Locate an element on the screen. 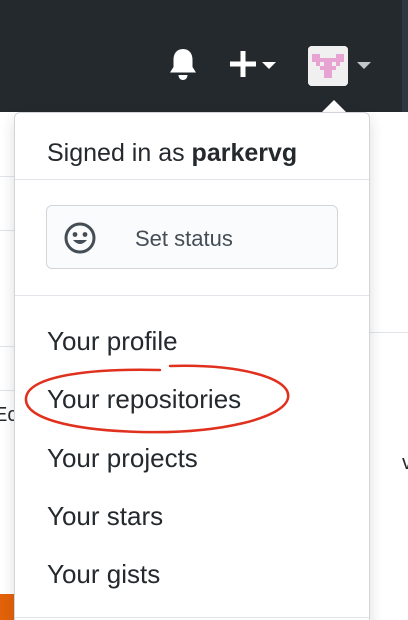 This screenshot has height=620, width=408. user-menu-button is located at coordinates (342, 64).